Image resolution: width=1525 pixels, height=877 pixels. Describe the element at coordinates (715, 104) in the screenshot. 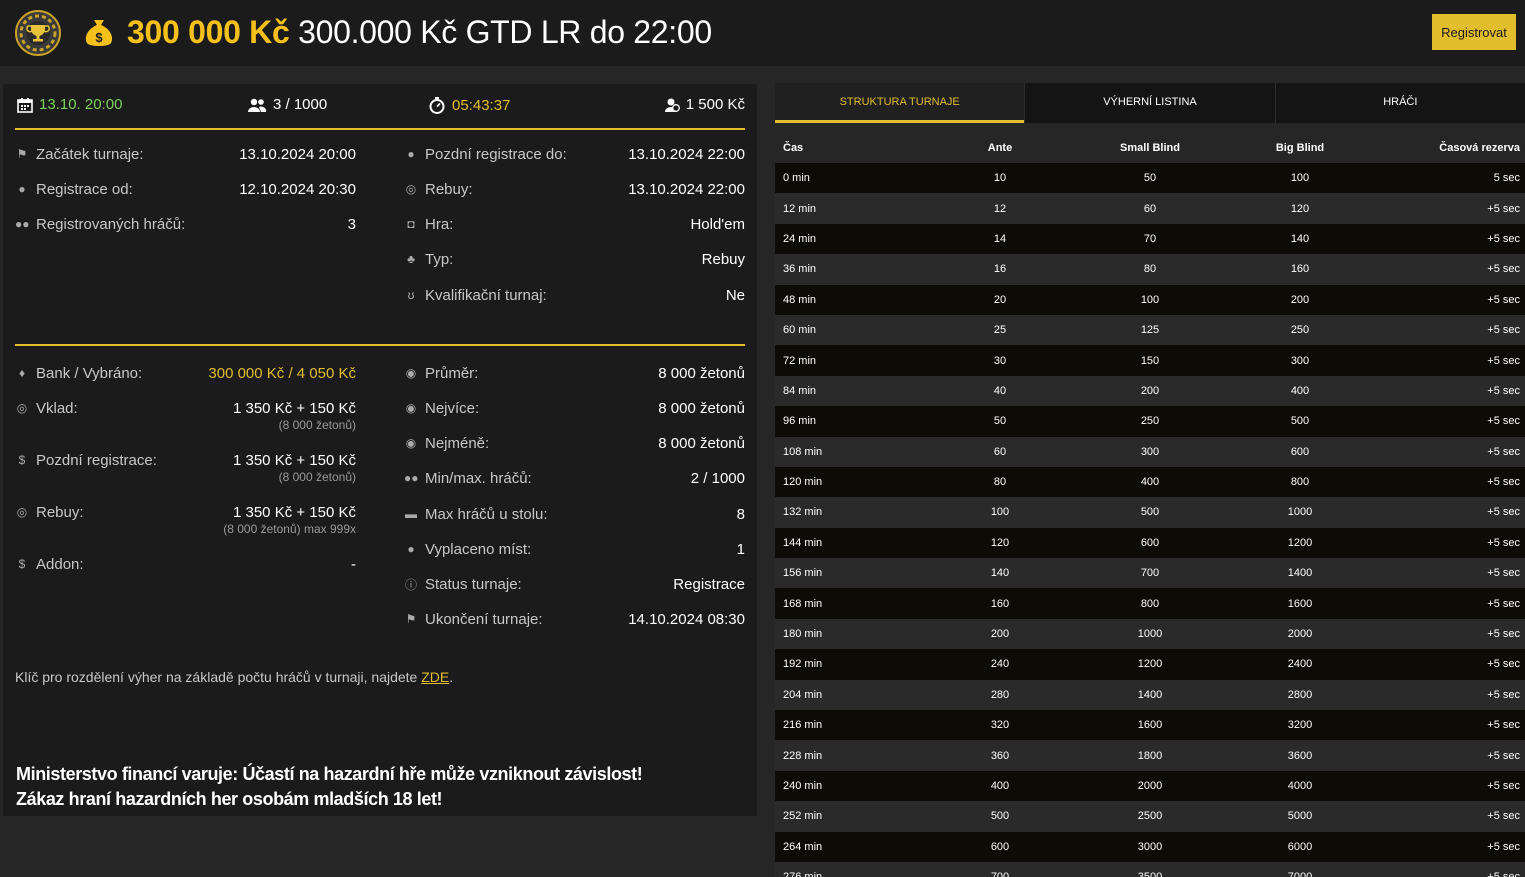

I see `buyin-value: 1 500 Kč` at that location.